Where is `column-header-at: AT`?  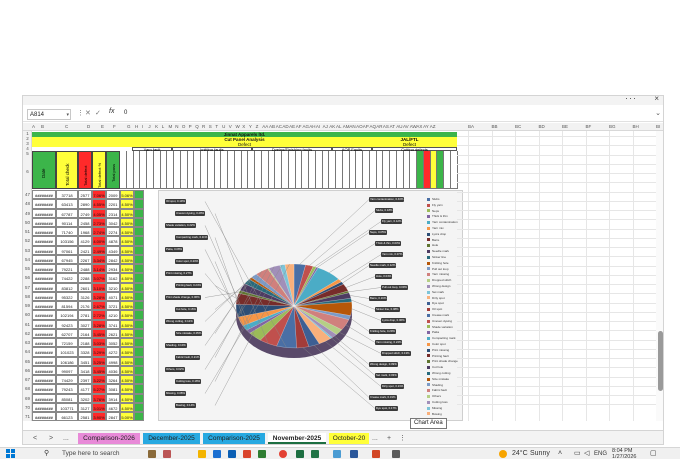 column-header-at: AT is located at coordinates (392, 127).